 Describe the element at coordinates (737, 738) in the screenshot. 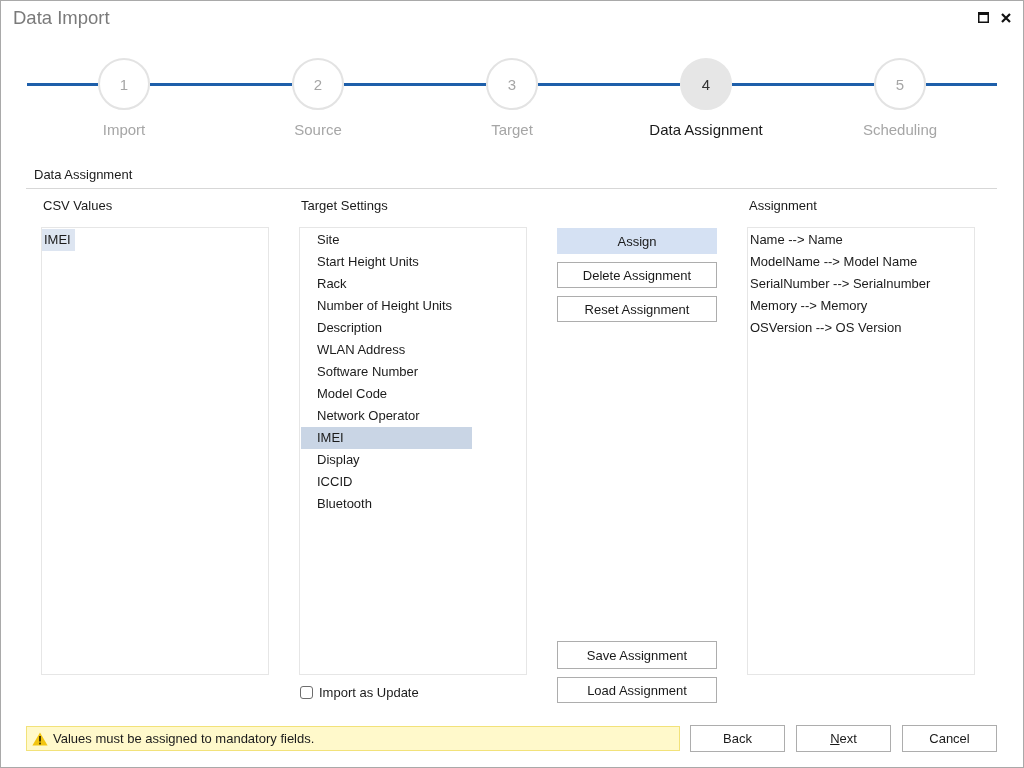

I see `back-button: Back` at that location.